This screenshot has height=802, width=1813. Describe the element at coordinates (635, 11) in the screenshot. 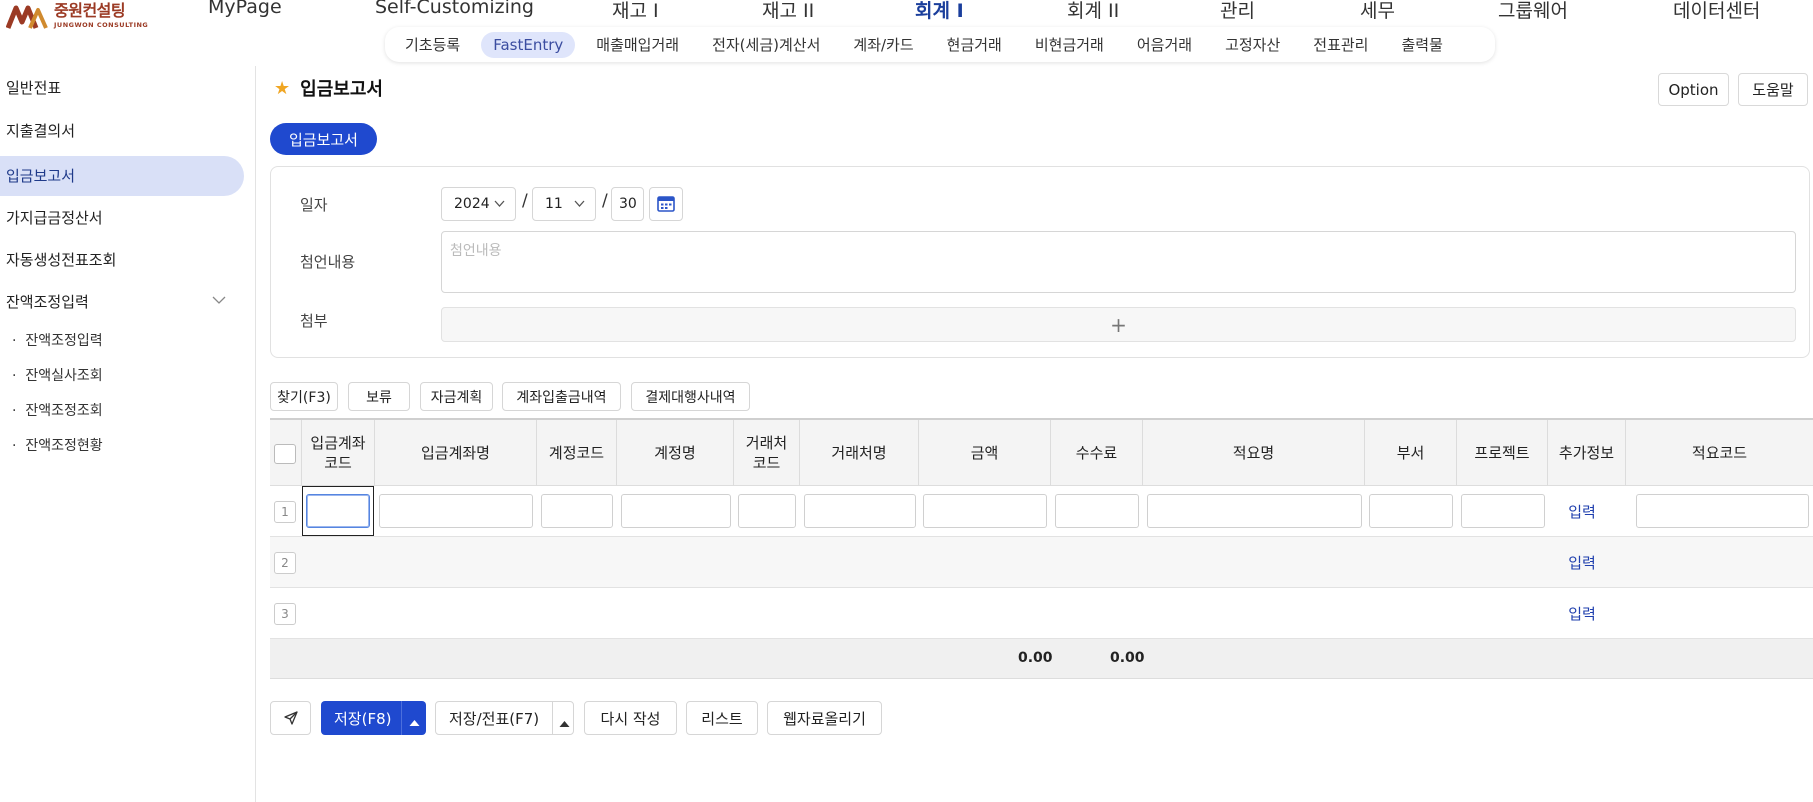

I see `menu-inventory-1: 재고 I` at that location.